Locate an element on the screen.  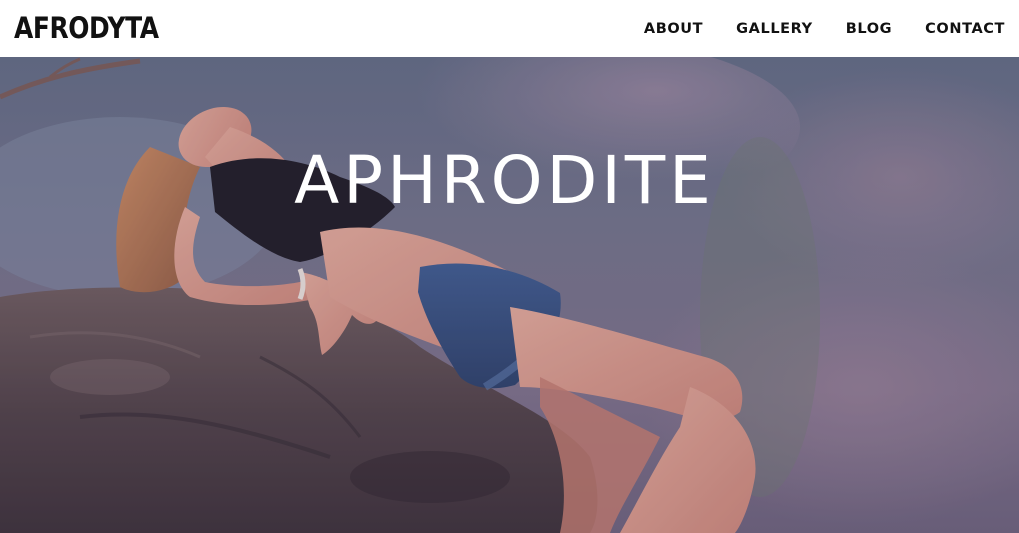
menu-link-contact: CONTACT is located at coordinates (965, 29).